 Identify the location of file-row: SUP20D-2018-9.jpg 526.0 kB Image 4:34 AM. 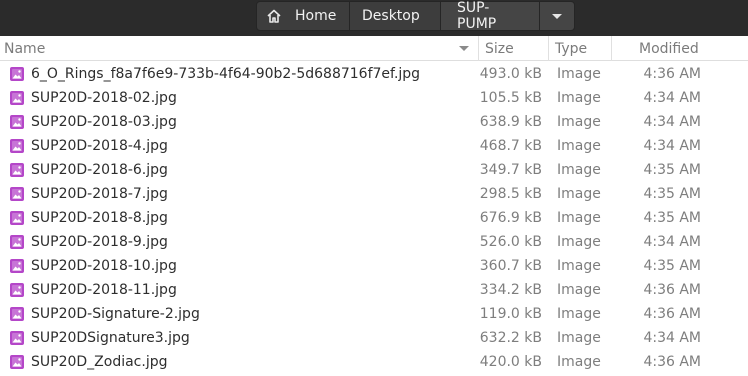
(374, 242).